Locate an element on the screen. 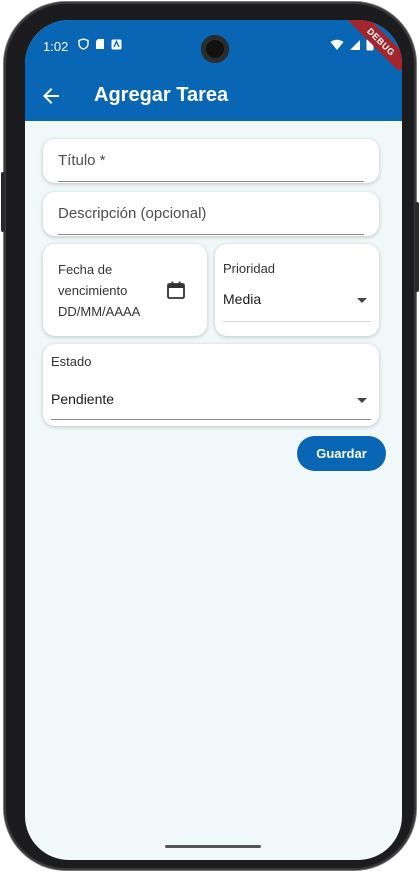 This screenshot has width=420, height=874. home-indicator is located at coordinates (213, 846).